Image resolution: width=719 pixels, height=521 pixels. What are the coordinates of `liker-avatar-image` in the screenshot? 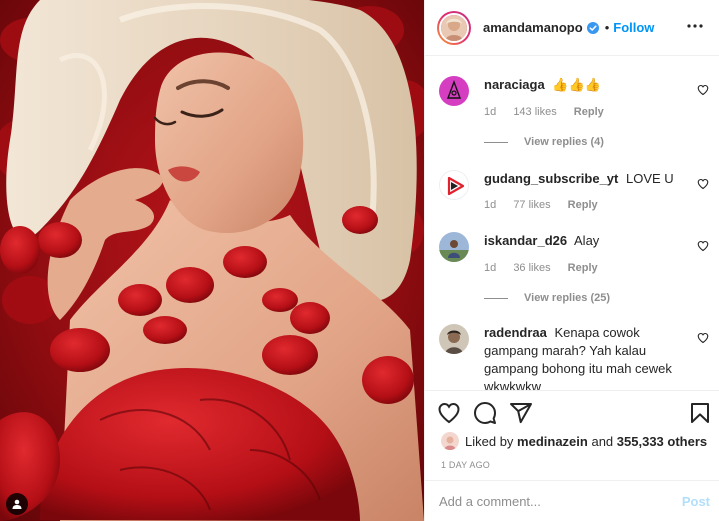 It's located at (450, 441).